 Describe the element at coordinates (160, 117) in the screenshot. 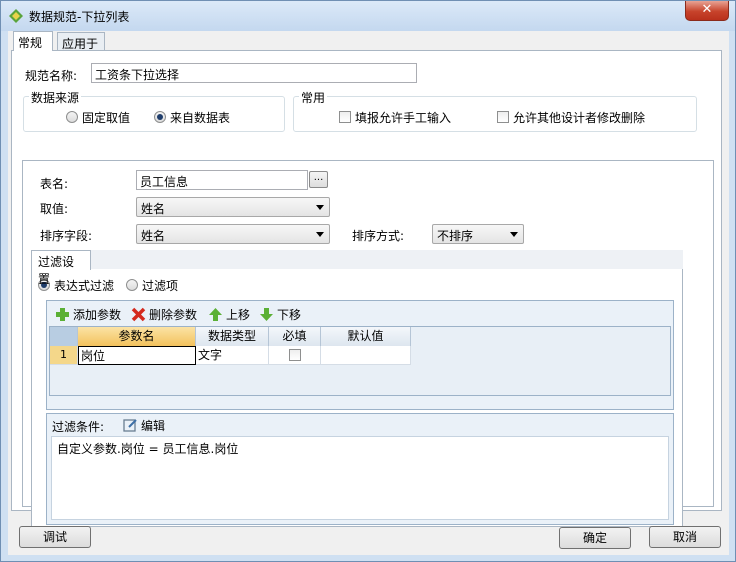

I see `radio-from-table` at that location.